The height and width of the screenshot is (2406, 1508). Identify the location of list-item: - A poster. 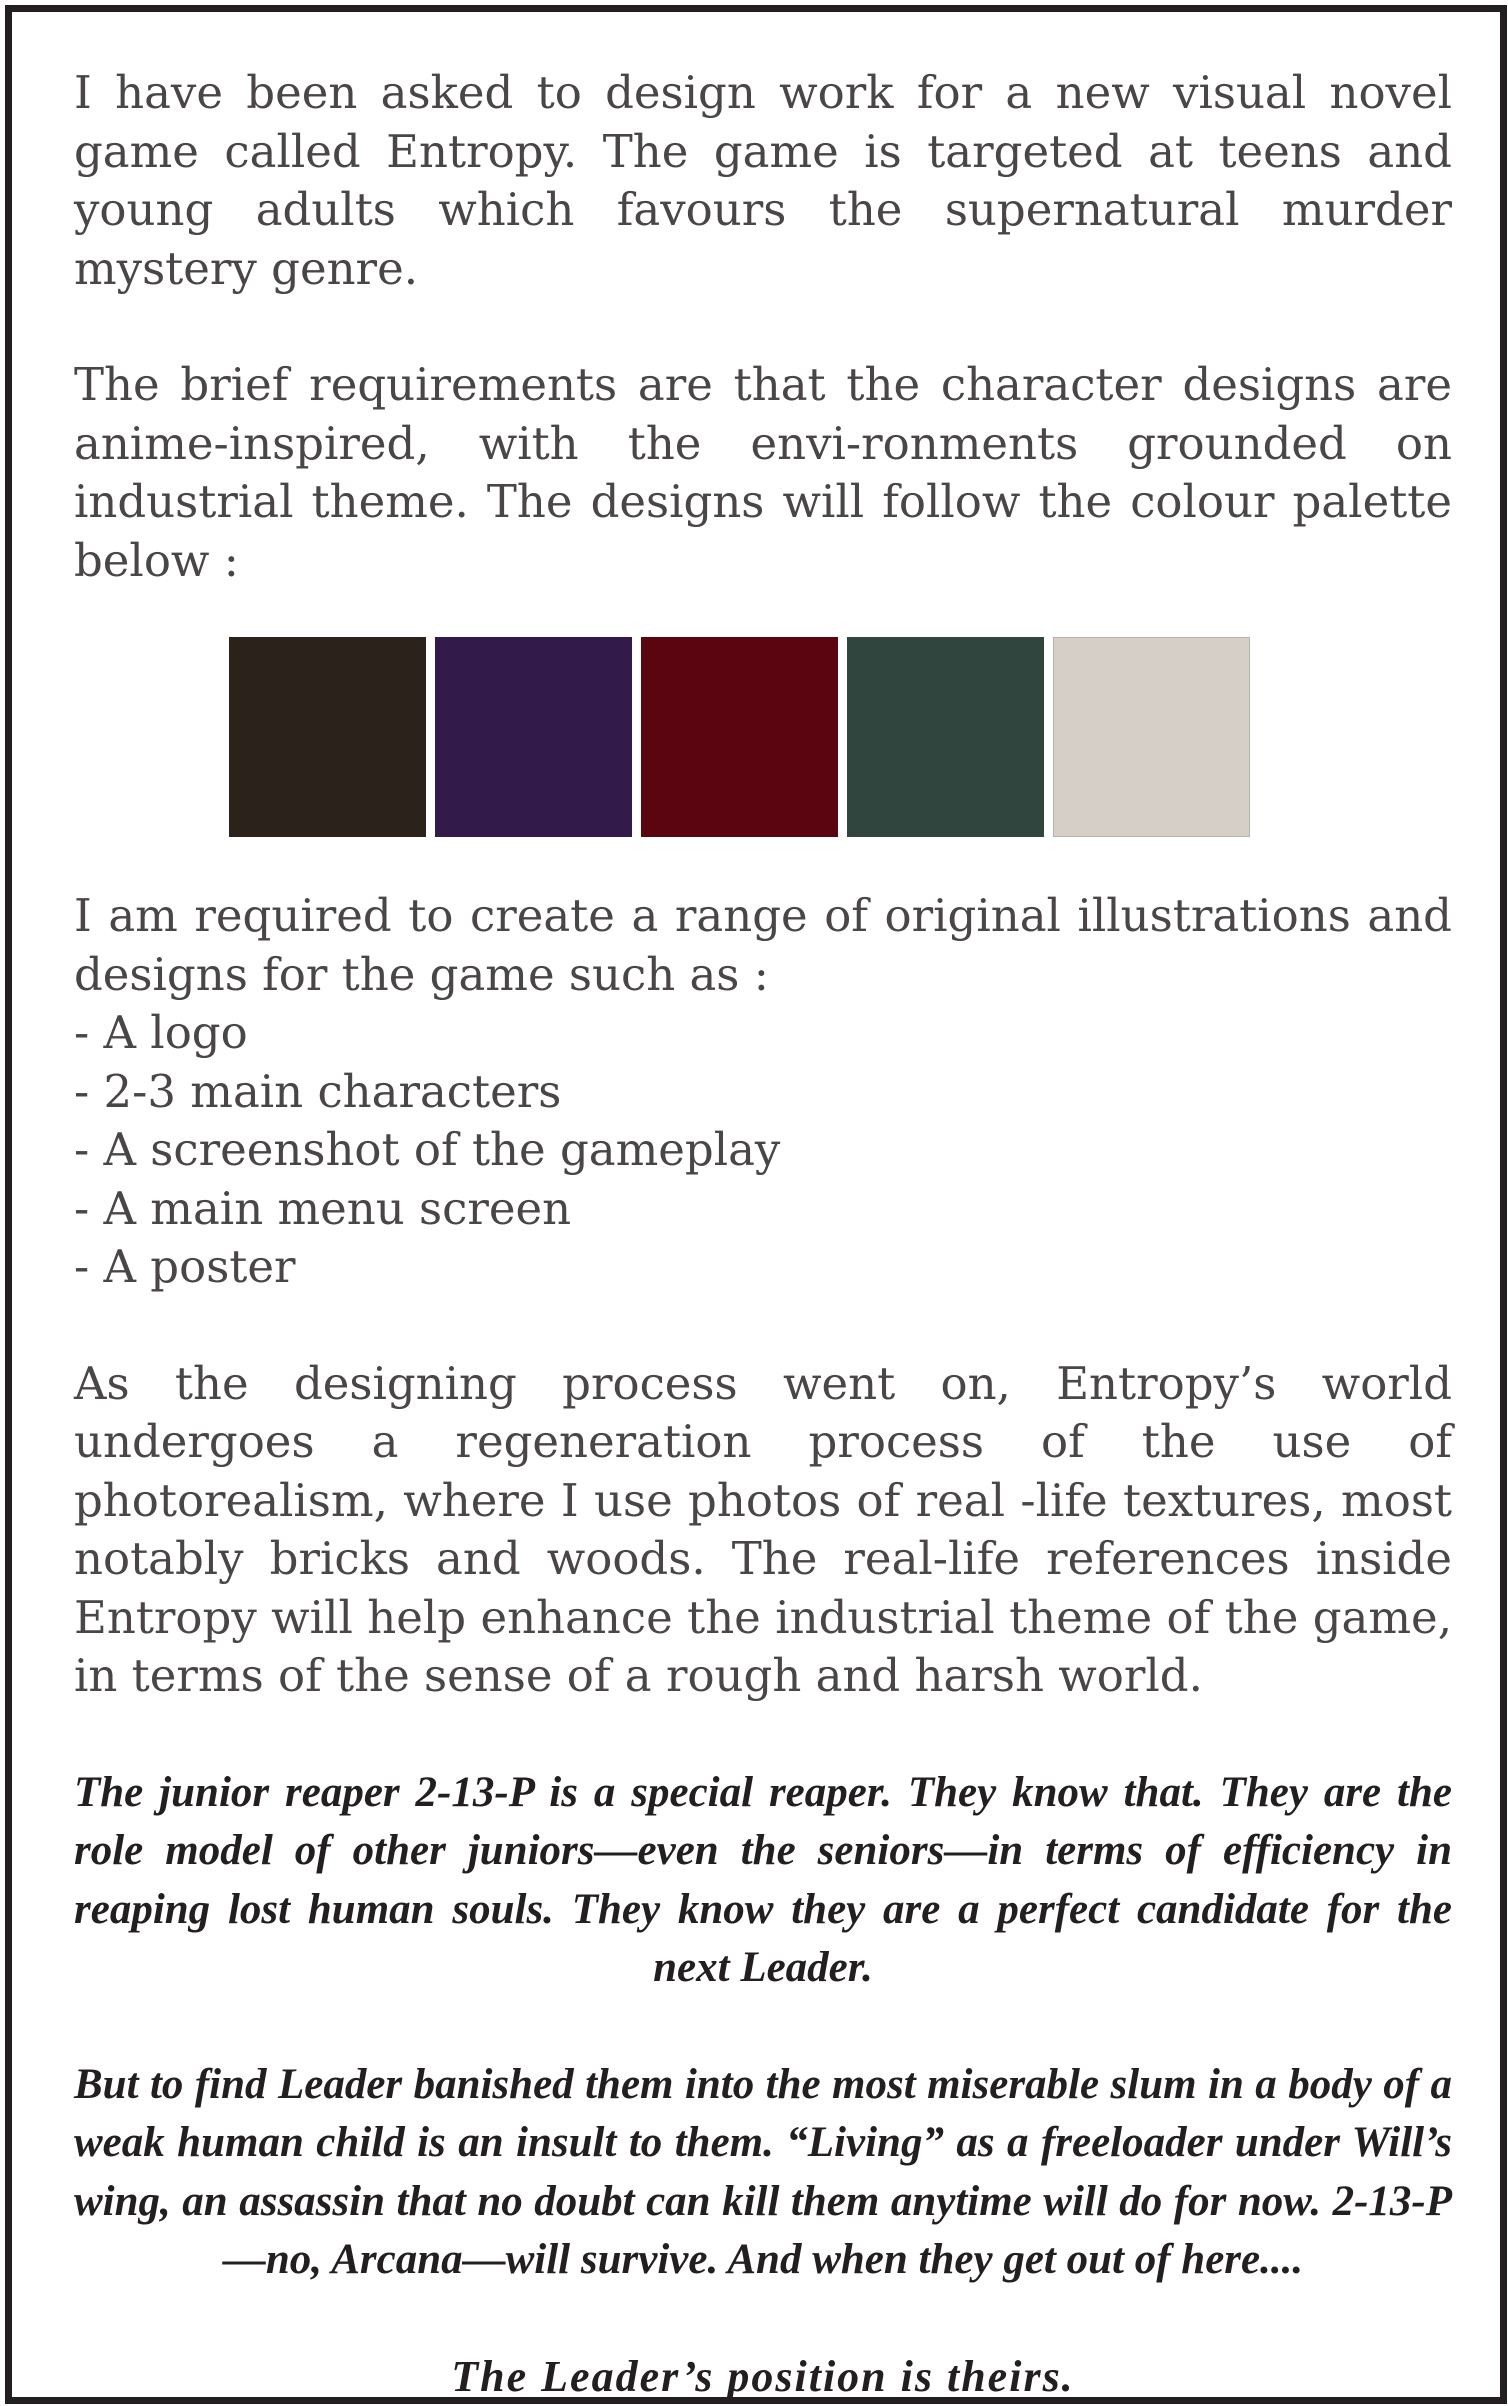
(763, 1267).